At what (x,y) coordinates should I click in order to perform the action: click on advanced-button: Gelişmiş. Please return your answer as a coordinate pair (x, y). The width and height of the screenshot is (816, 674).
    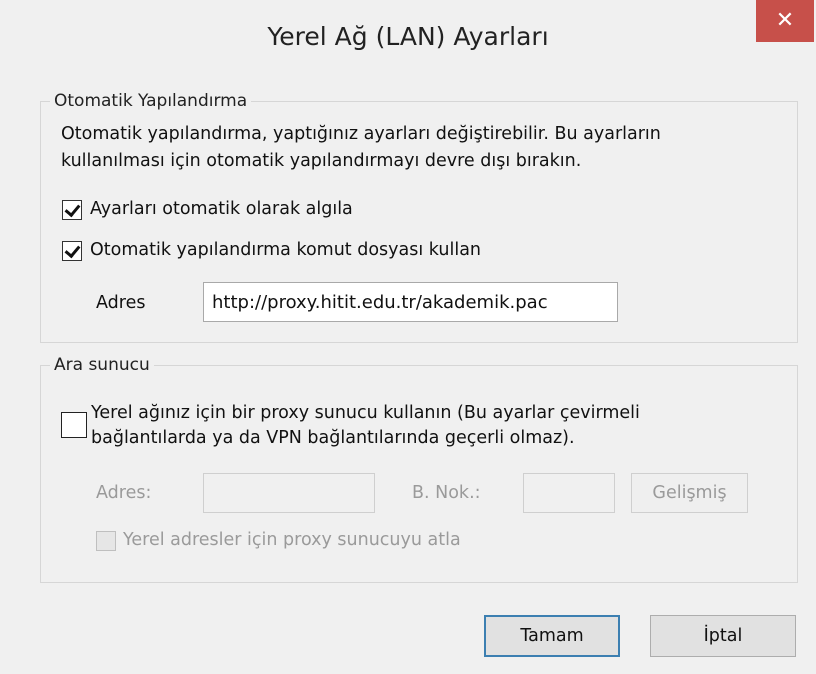
    Looking at the image, I should click on (689, 493).